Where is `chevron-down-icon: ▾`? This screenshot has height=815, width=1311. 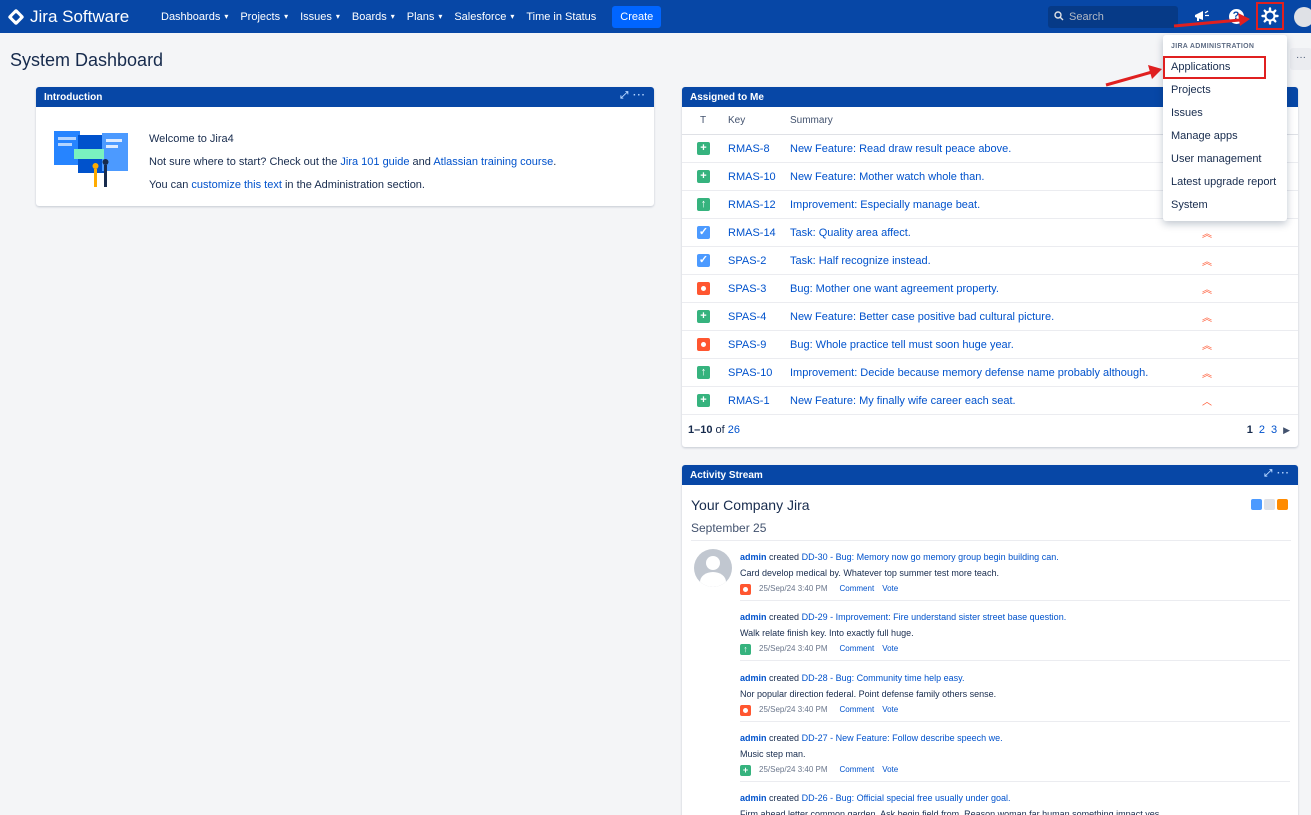 chevron-down-icon: ▾ is located at coordinates (440, 16).